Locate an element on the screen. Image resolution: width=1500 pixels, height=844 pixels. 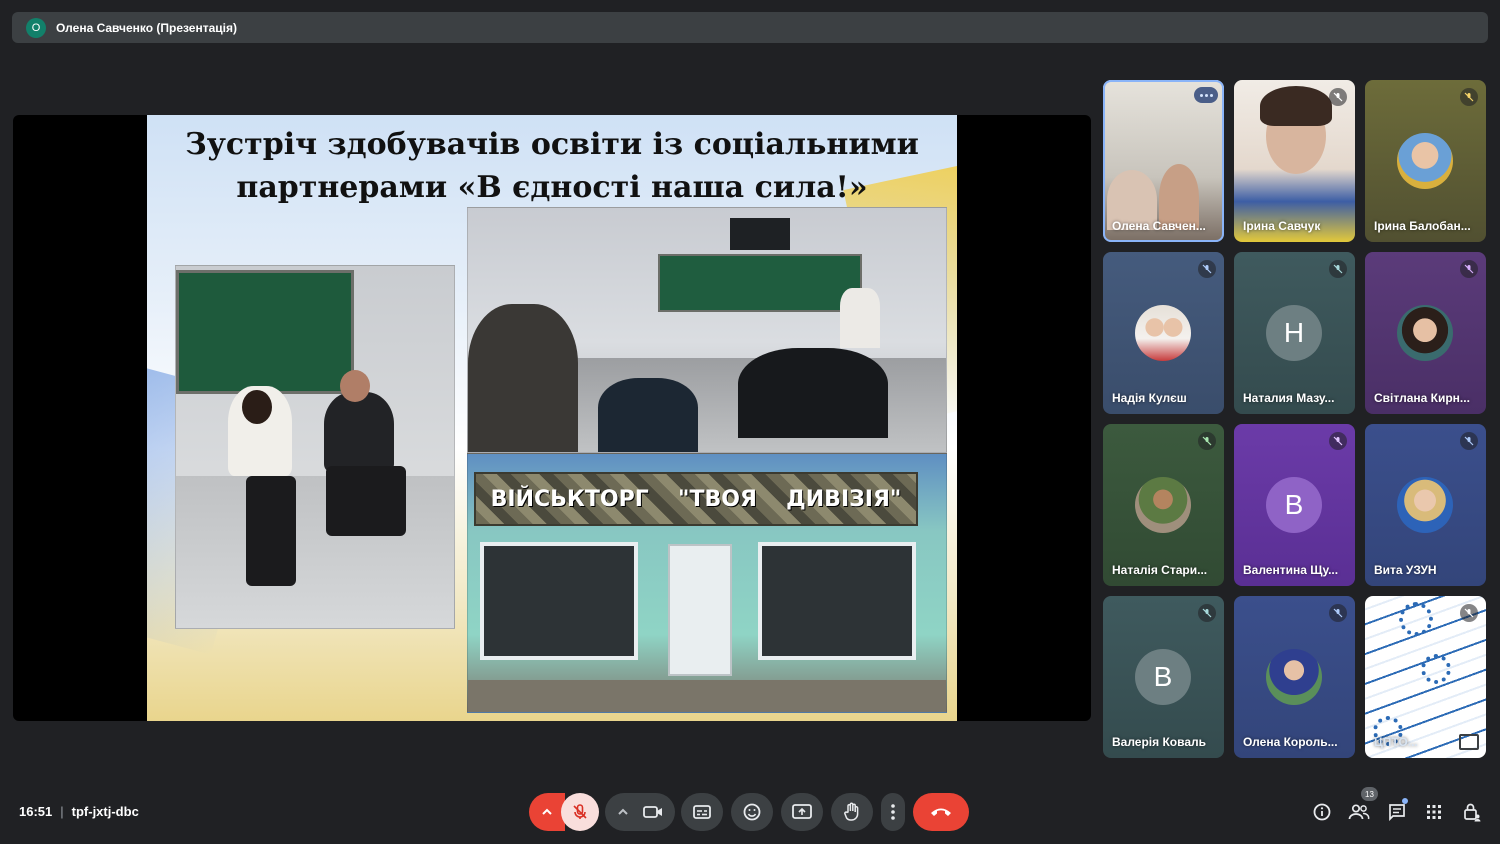
shop-window-left is located at coordinates (559, 601).